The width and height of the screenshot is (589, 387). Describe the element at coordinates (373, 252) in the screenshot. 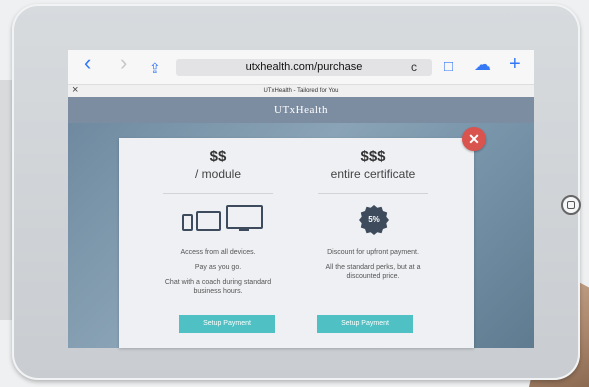

I see `plan-feature: Discount for upfront payment.` at that location.